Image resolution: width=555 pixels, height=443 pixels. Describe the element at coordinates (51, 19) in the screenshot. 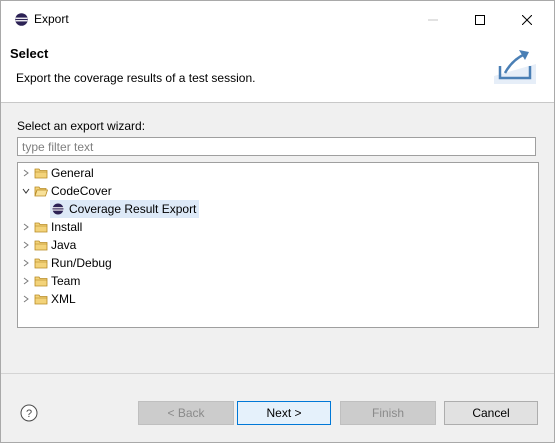

I see `window-title: Export` at that location.